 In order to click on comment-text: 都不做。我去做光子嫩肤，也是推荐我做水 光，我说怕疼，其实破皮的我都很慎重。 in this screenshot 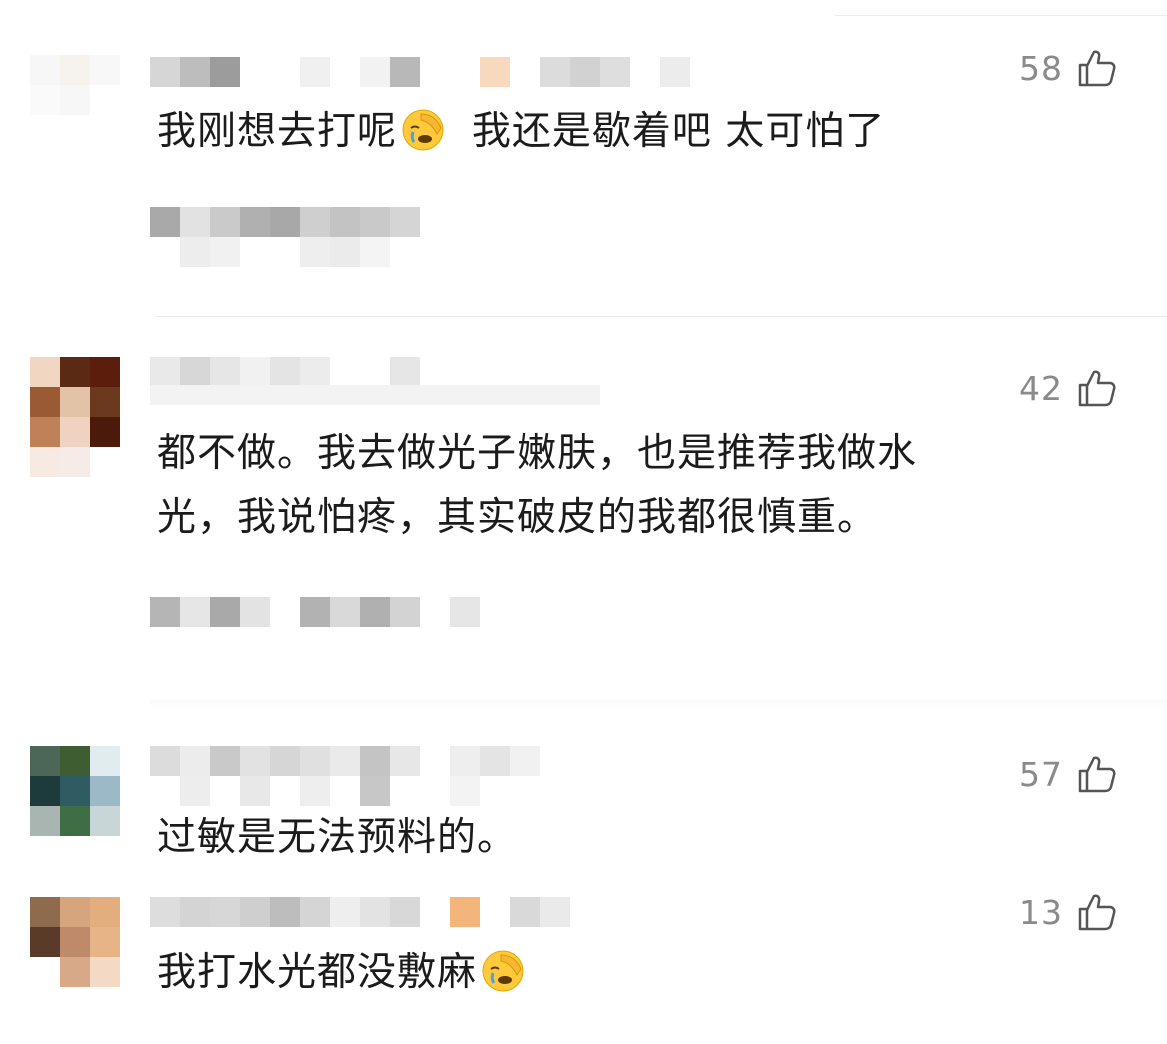, I will do `click(537, 485)`.